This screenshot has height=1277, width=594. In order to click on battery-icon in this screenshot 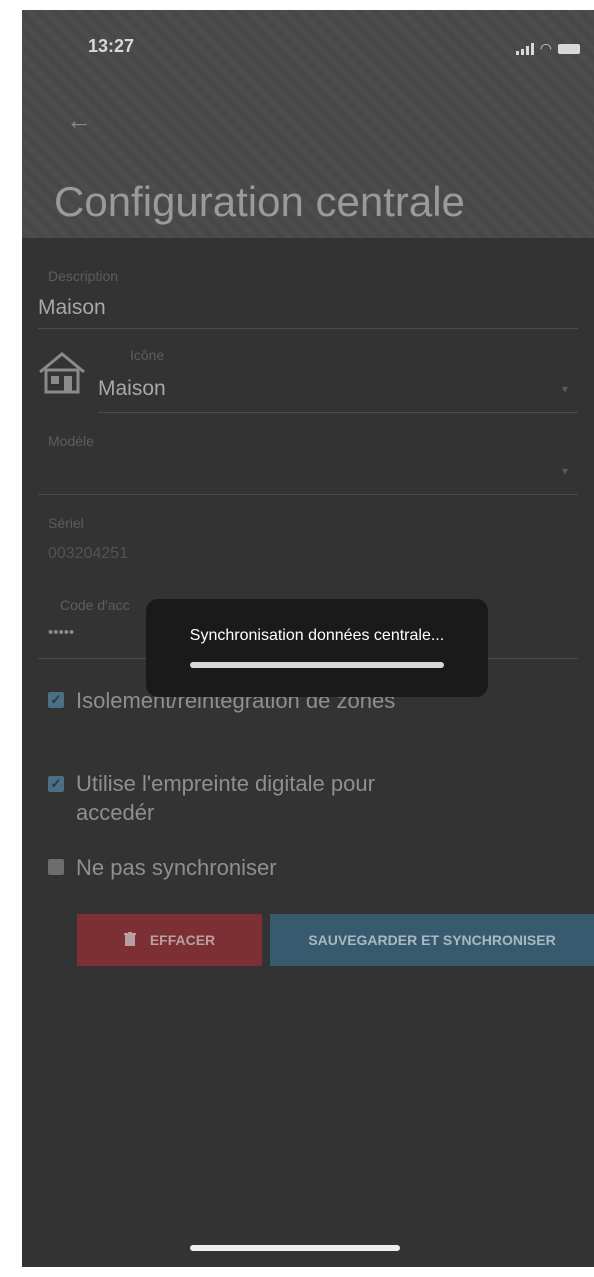, I will do `click(569, 48)`.